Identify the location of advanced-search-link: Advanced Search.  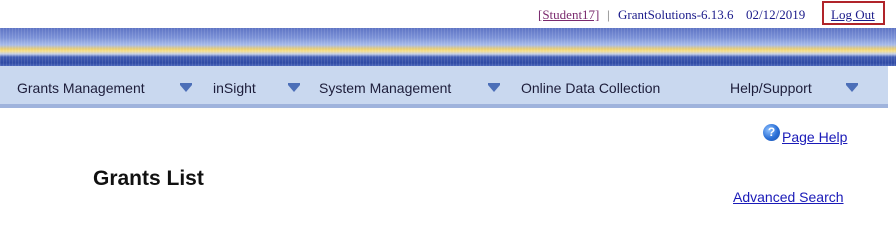
(788, 197).